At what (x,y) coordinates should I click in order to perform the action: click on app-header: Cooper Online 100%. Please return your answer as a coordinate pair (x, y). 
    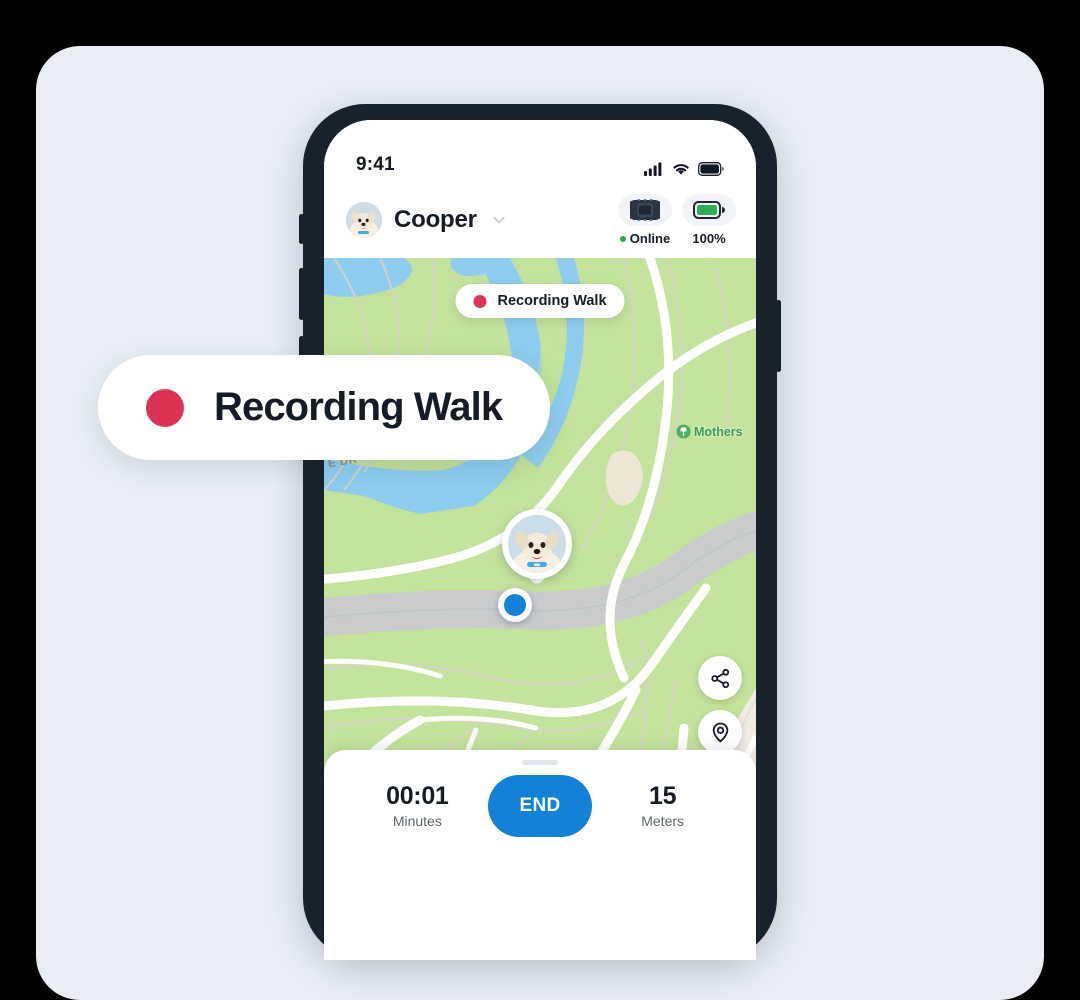
    Looking at the image, I should click on (540, 220).